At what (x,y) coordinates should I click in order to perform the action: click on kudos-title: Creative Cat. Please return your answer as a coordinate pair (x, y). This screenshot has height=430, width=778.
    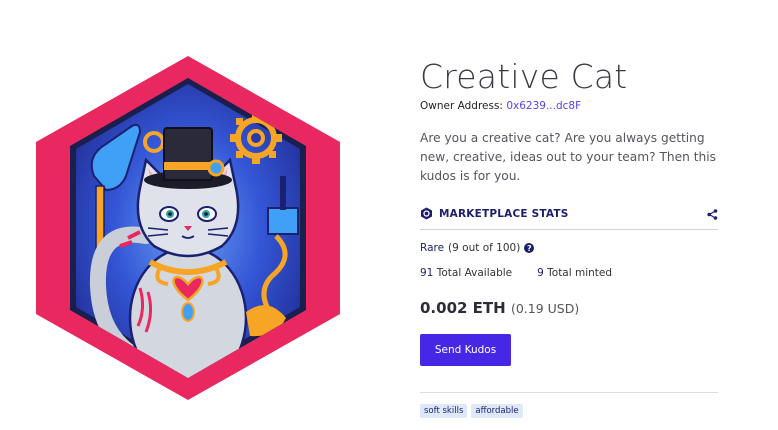
    Looking at the image, I should click on (524, 76).